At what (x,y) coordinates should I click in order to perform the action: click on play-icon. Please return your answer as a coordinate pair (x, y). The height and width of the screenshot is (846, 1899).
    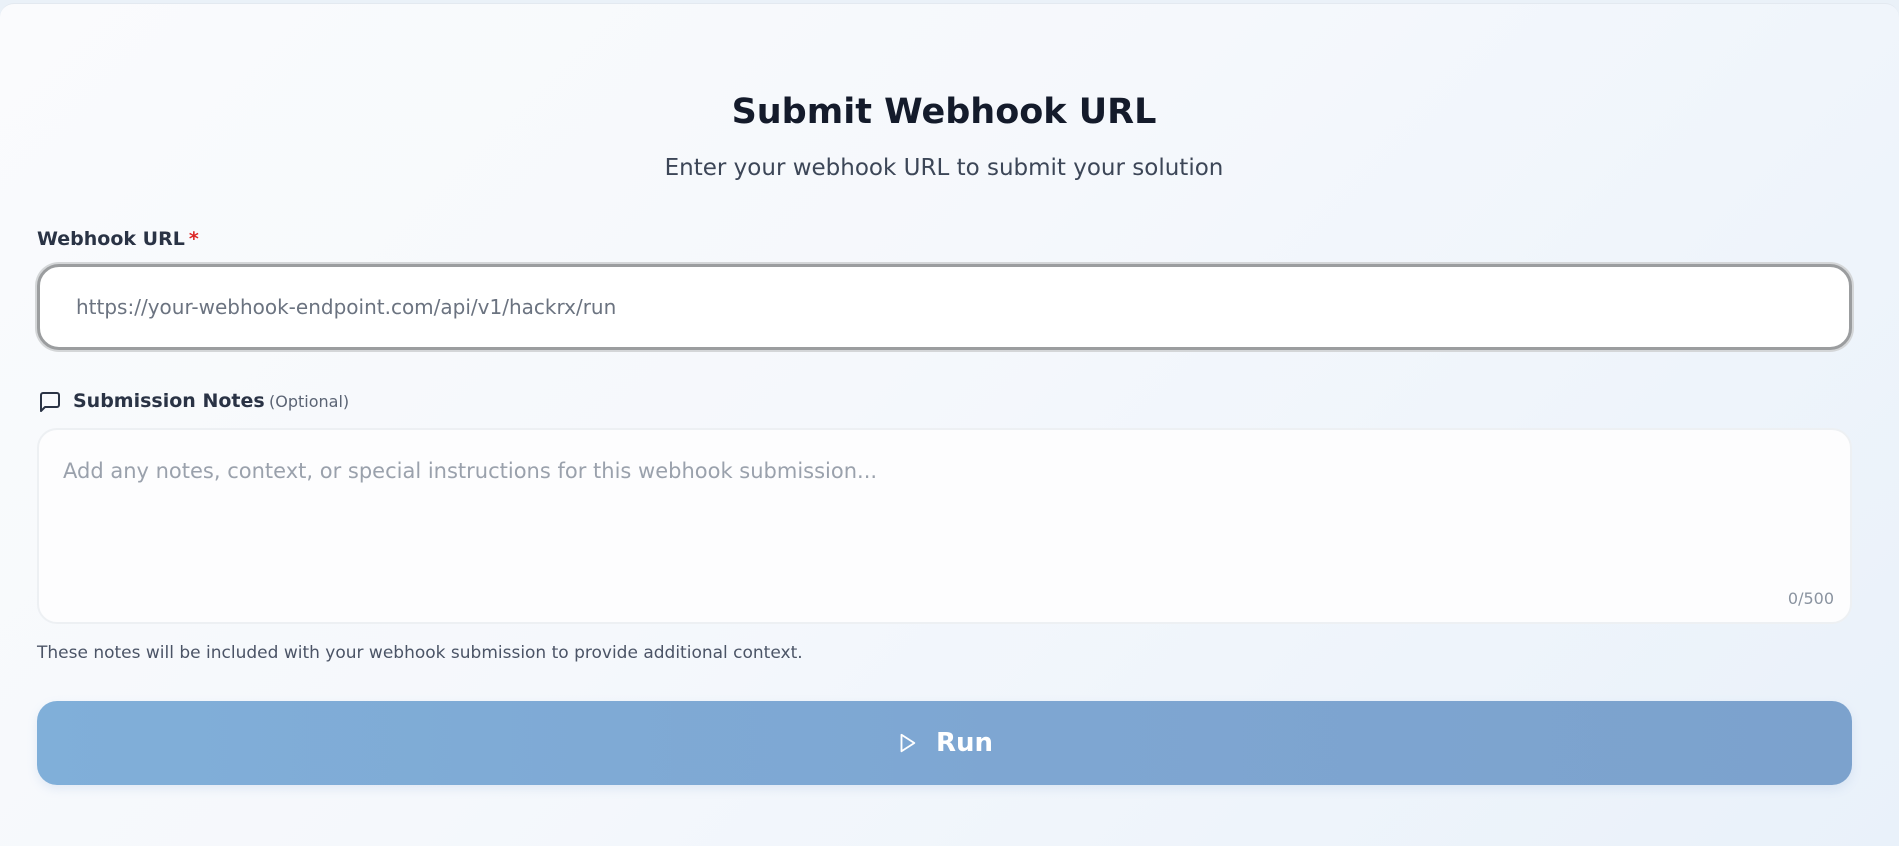
    Looking at the image, I should click on (908, 743).